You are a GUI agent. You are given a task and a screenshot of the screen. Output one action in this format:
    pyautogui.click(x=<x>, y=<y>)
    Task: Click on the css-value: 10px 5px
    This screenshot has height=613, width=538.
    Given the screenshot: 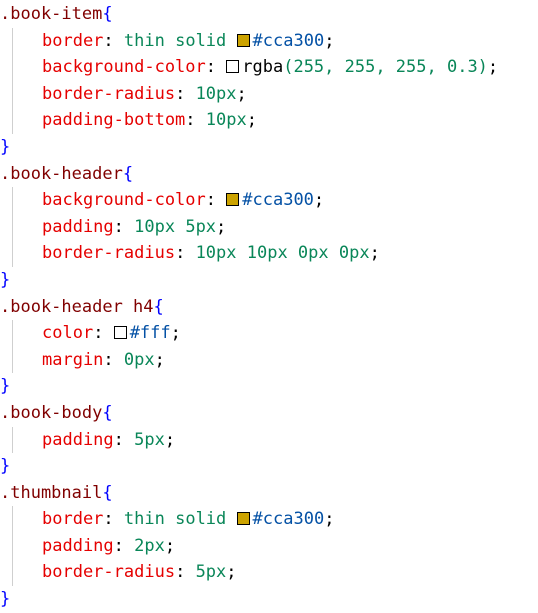 What is the action you would take?
    pyautogui.click(x=175, y=226)
    